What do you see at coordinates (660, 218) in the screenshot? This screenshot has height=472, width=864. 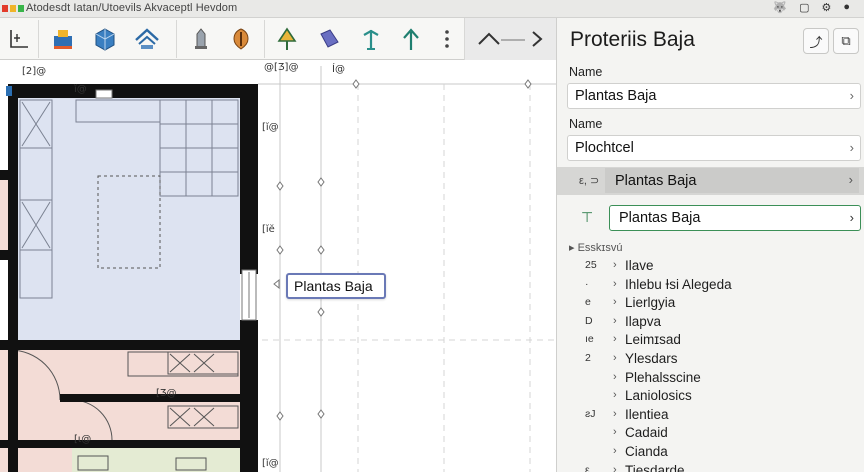 I see `active-level-value: Plantas Baja` at bounding box center [660, 218].